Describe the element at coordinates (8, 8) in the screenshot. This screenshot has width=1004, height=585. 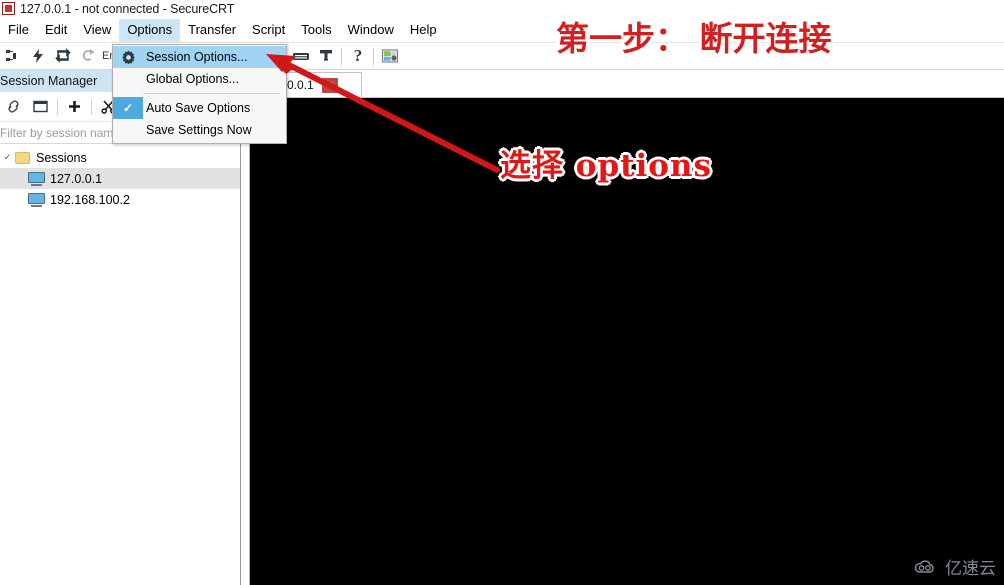
I see `securecrt-icon` at that location.